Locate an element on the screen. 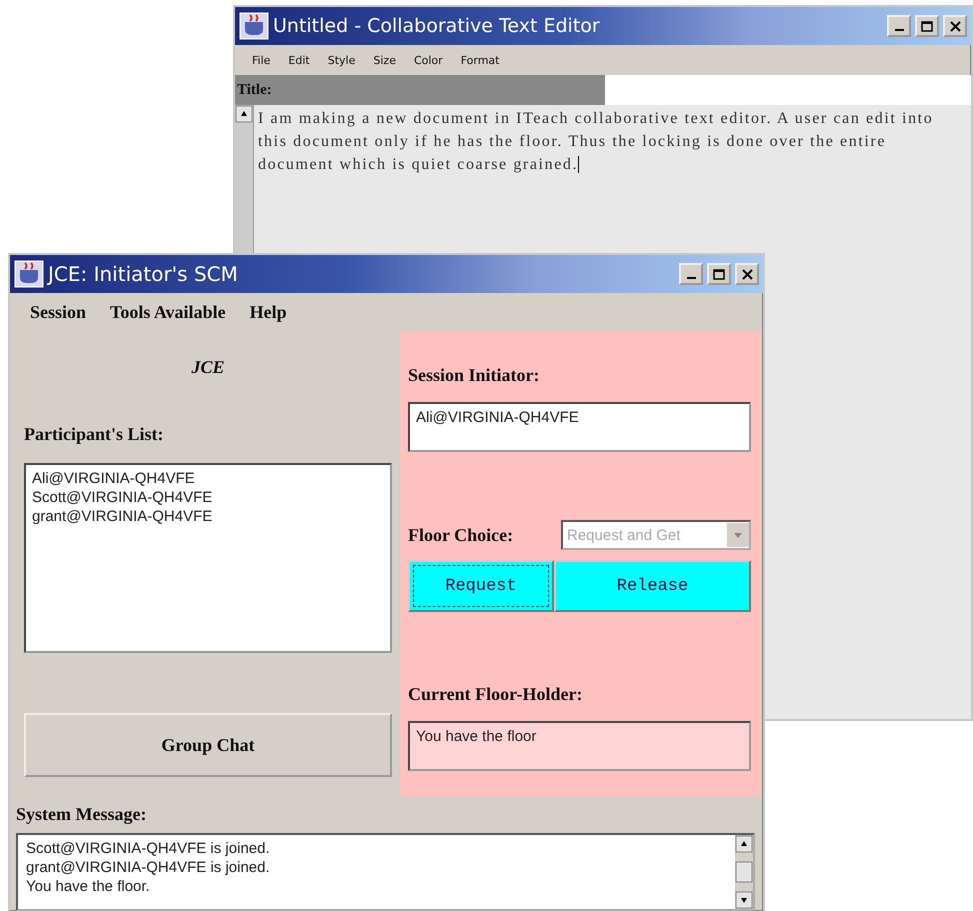  app-heading: JCE is located at coordinates (207, 367).